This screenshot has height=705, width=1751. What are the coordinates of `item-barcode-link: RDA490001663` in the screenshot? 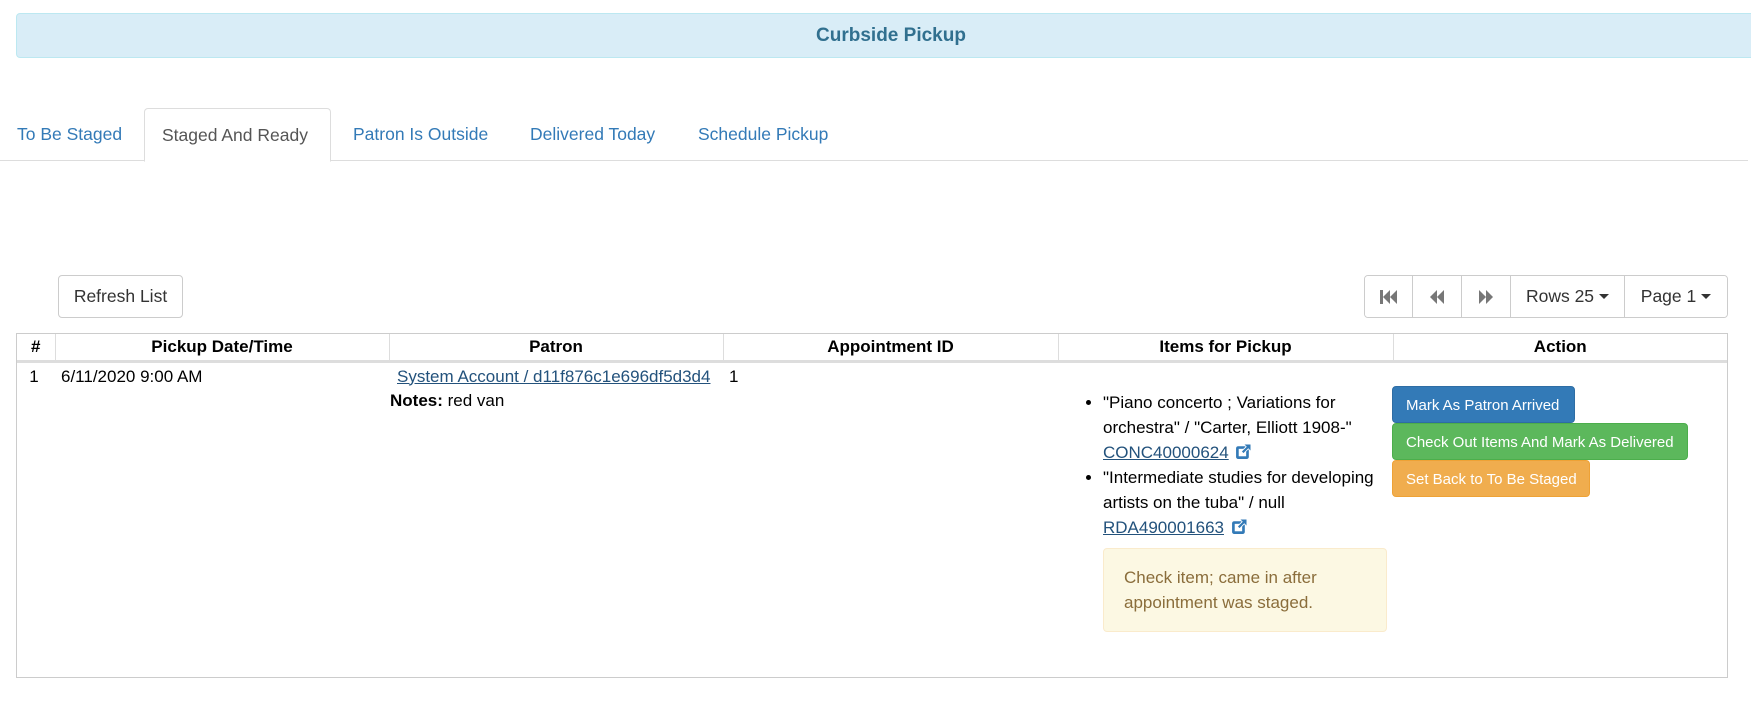 It's located at (1163, 527).